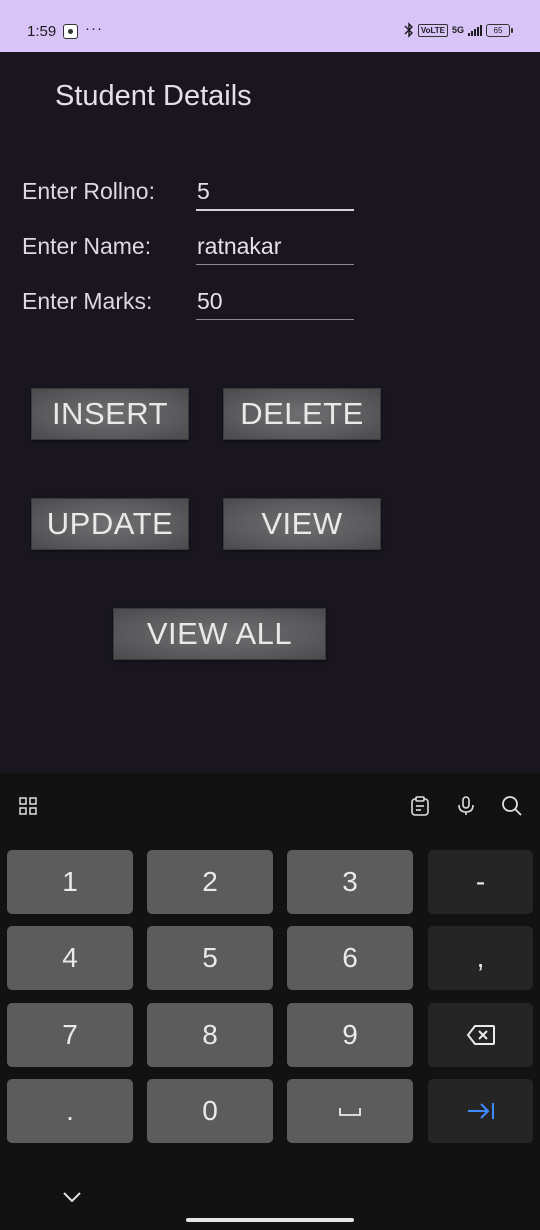  I want to click on bluetooth-icon, so click(408, 30).